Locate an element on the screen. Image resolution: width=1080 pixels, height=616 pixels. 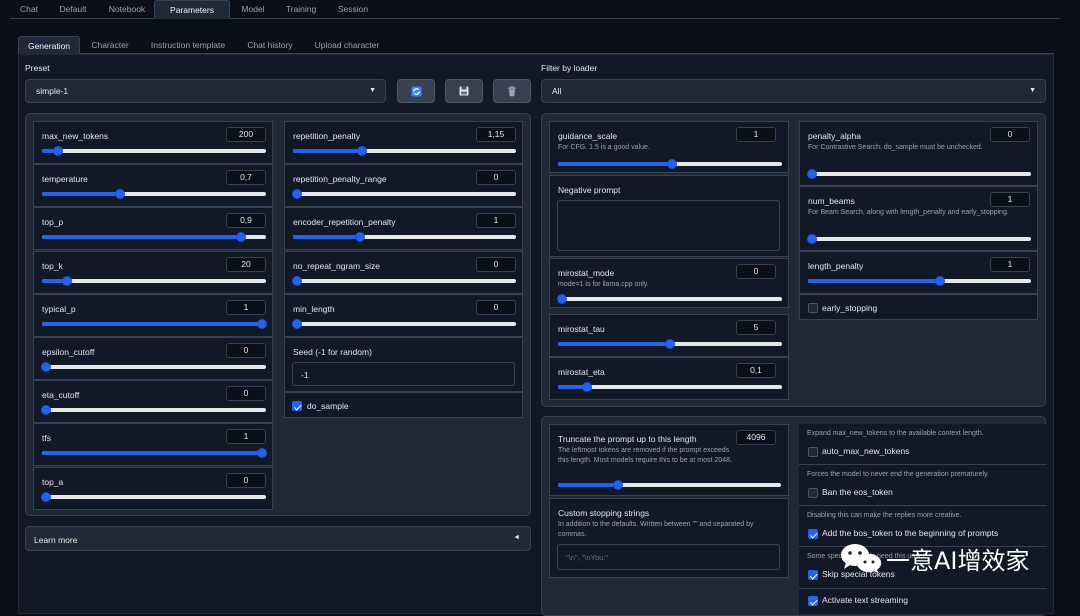
param-number-input: 0,7 is located at coordinates (246, 178).